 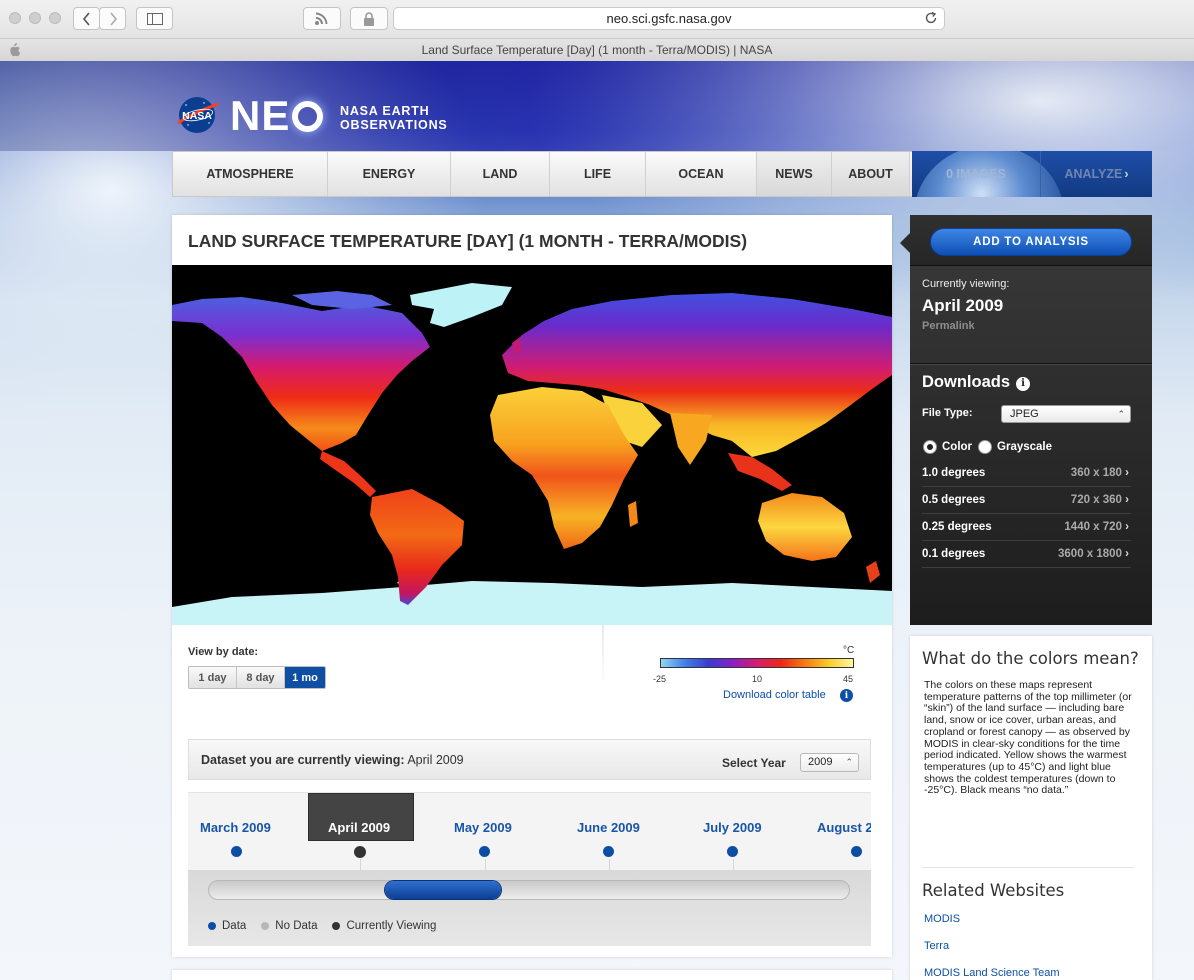 I want to click on timeline-month-current: April 2009, so click(x=359, y=827).